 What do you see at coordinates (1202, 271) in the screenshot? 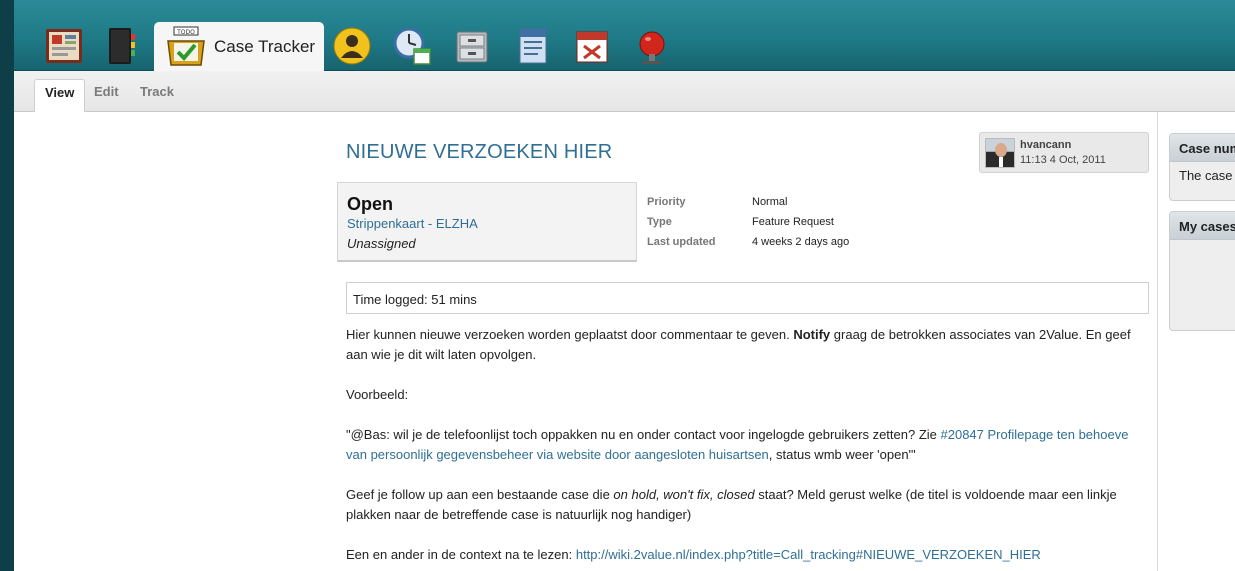
I see `my-cases-block: My cases` at bounding box center [1202, 271].